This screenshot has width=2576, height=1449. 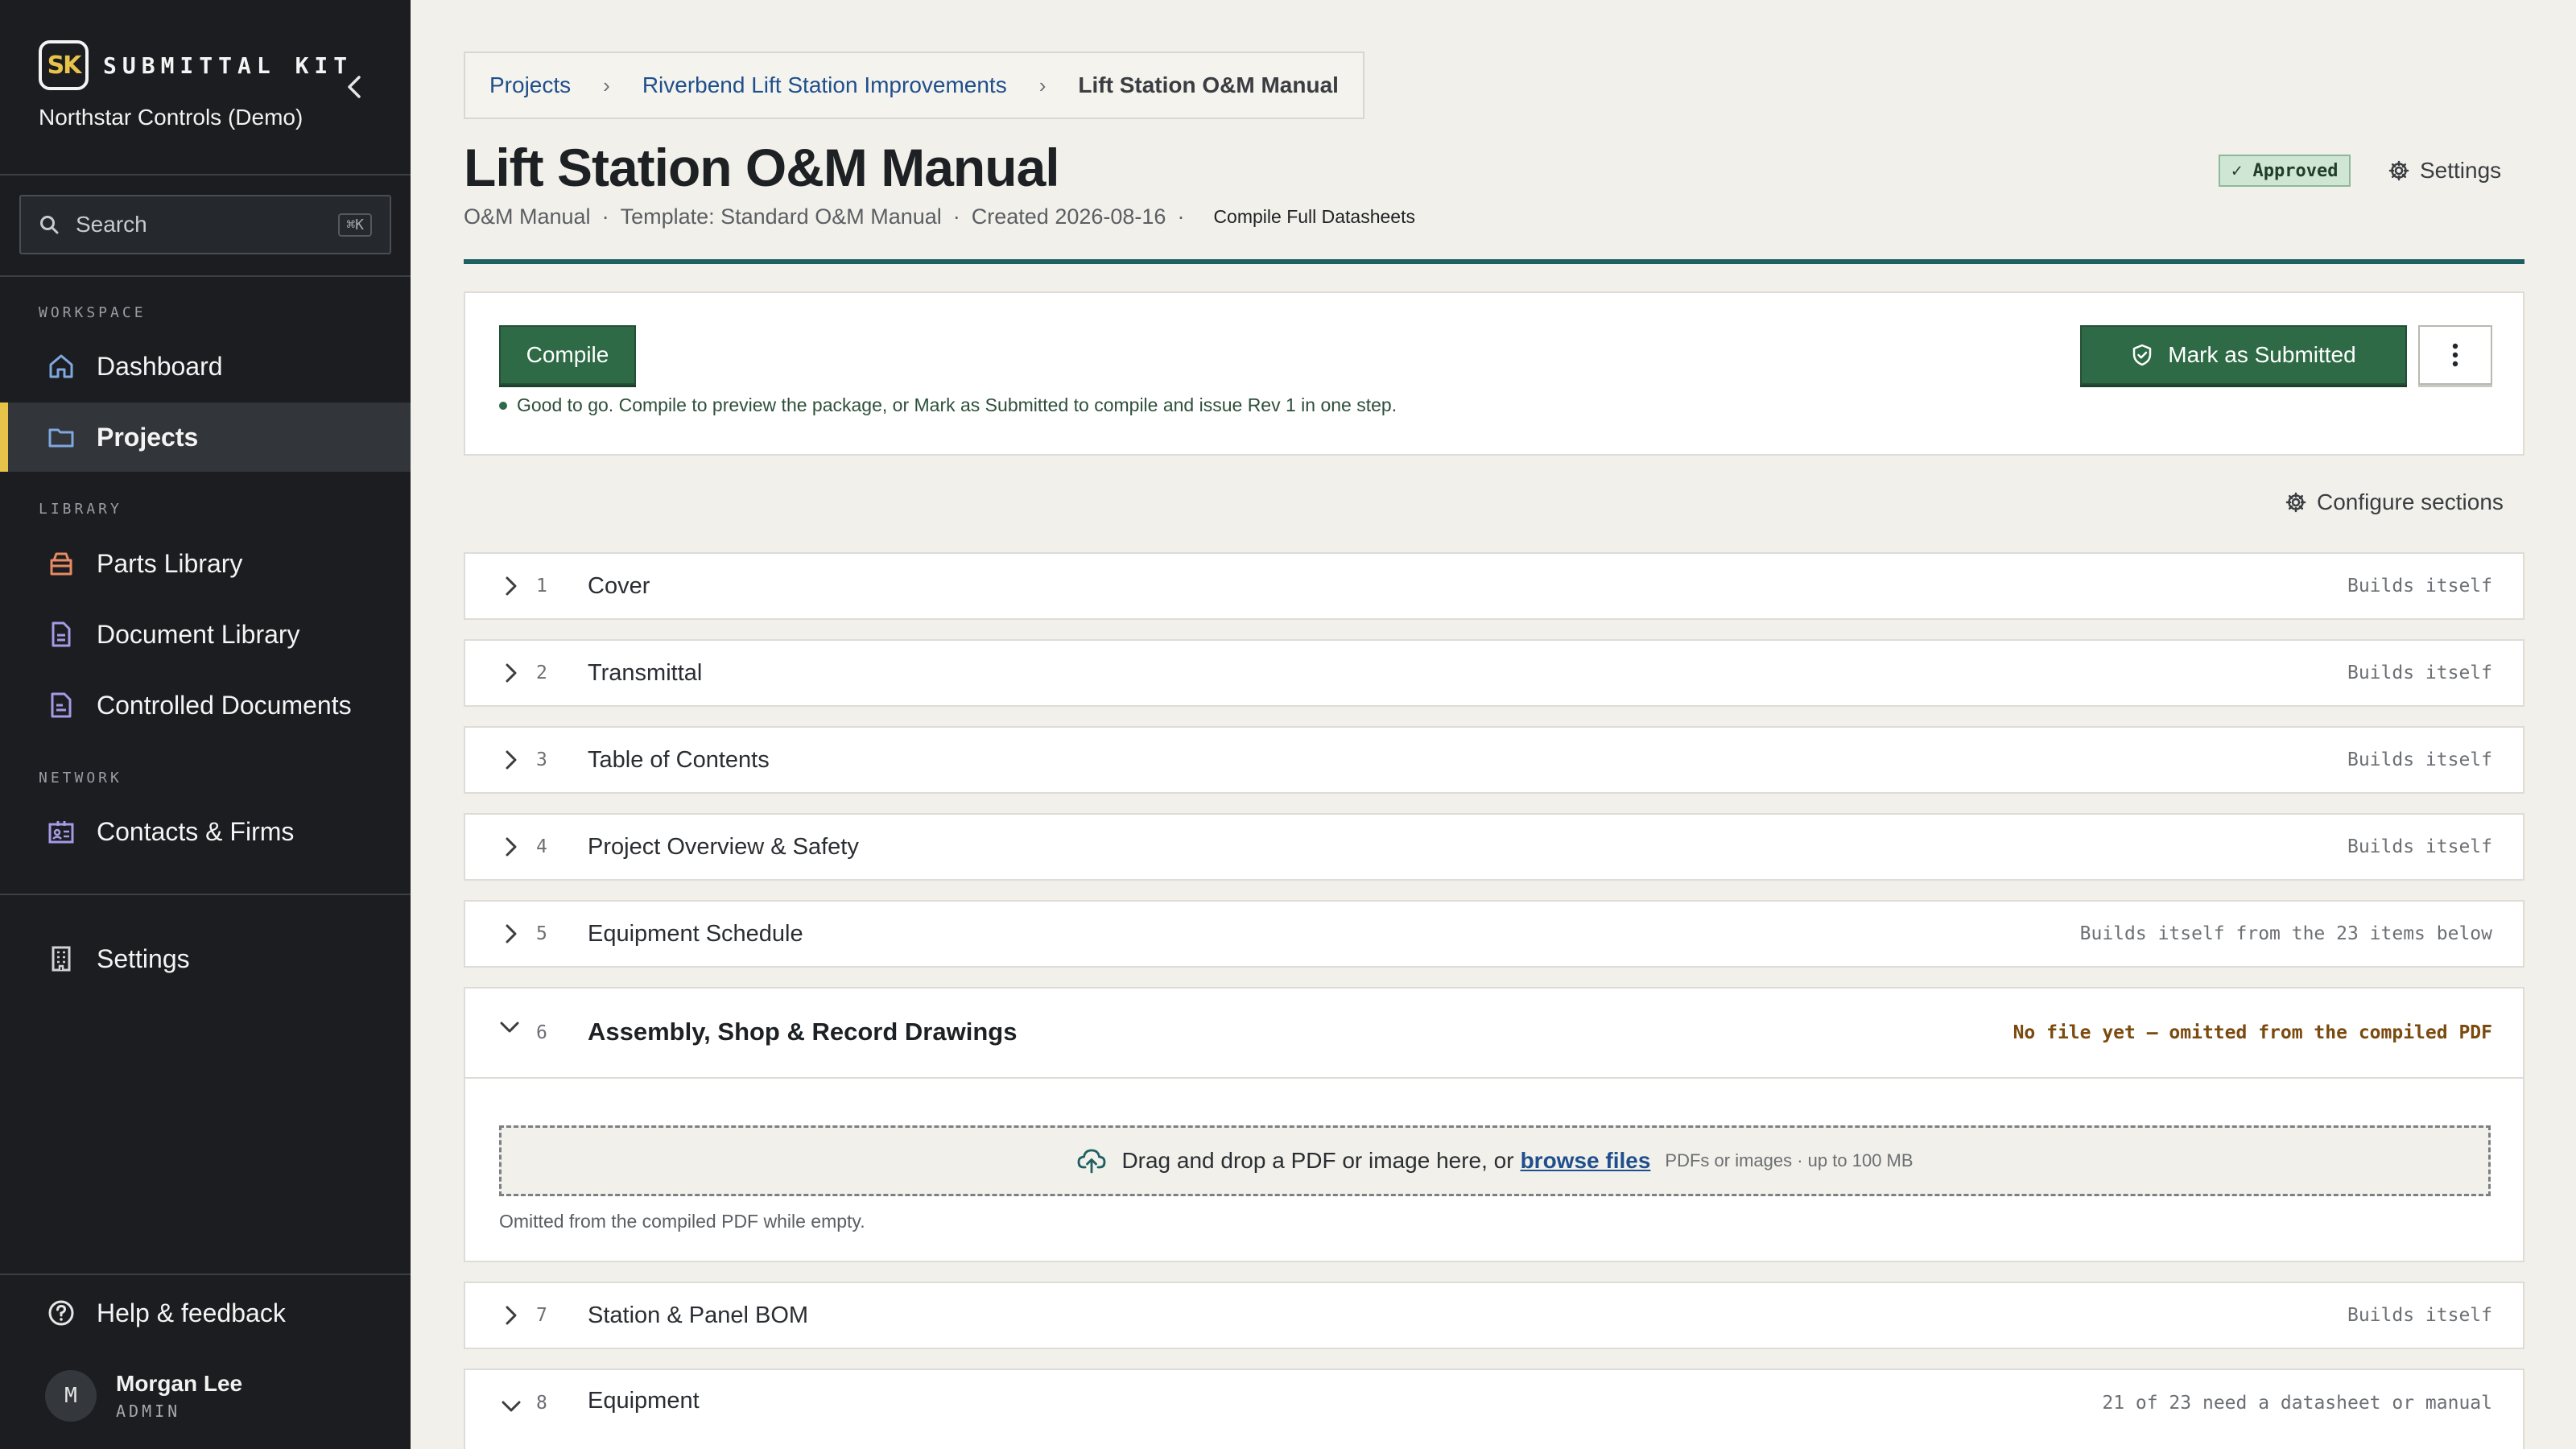 I want to click on help-circle-icon, so click(x=61, y=1313).